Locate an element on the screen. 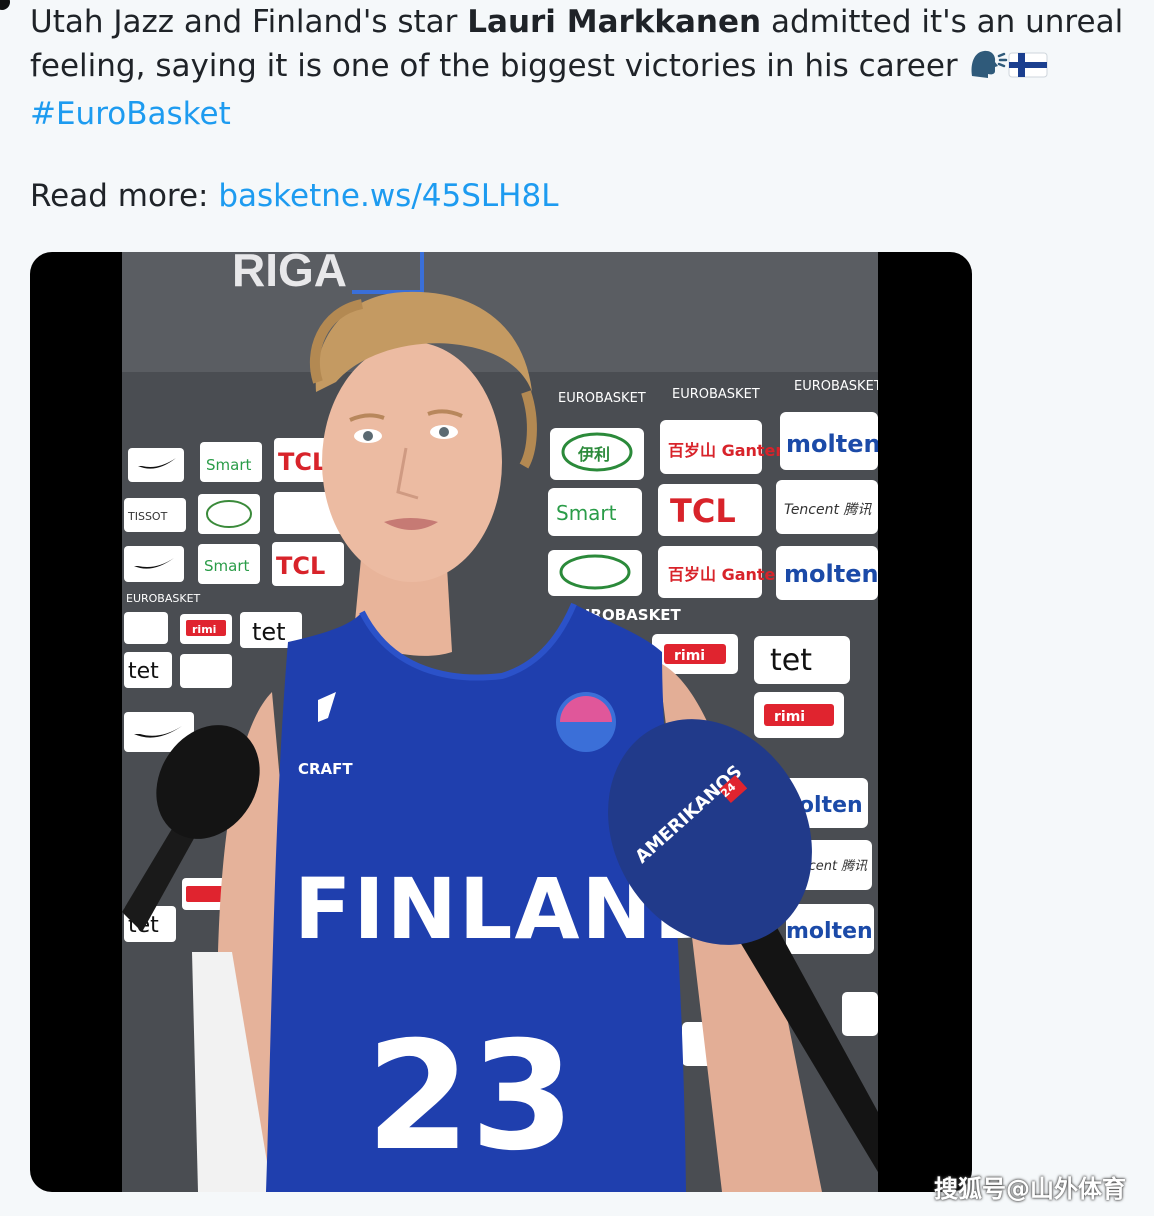 Image resolution: width=1154 pixels, height=1216 pixels. speaking-head-icon is located at coordinates (988, 69).